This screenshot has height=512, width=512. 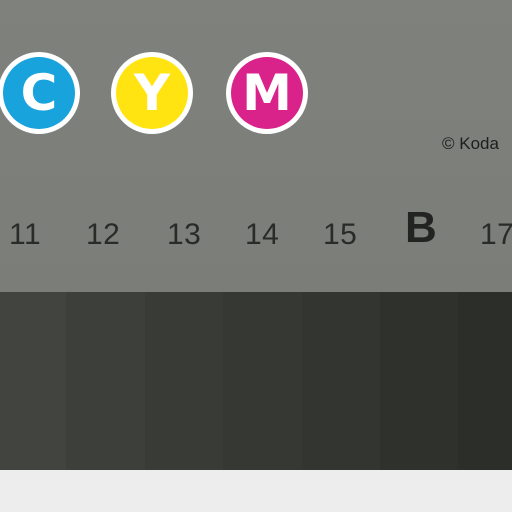 I want to click on yellow-circle: Y, so click(x=152, y=93).